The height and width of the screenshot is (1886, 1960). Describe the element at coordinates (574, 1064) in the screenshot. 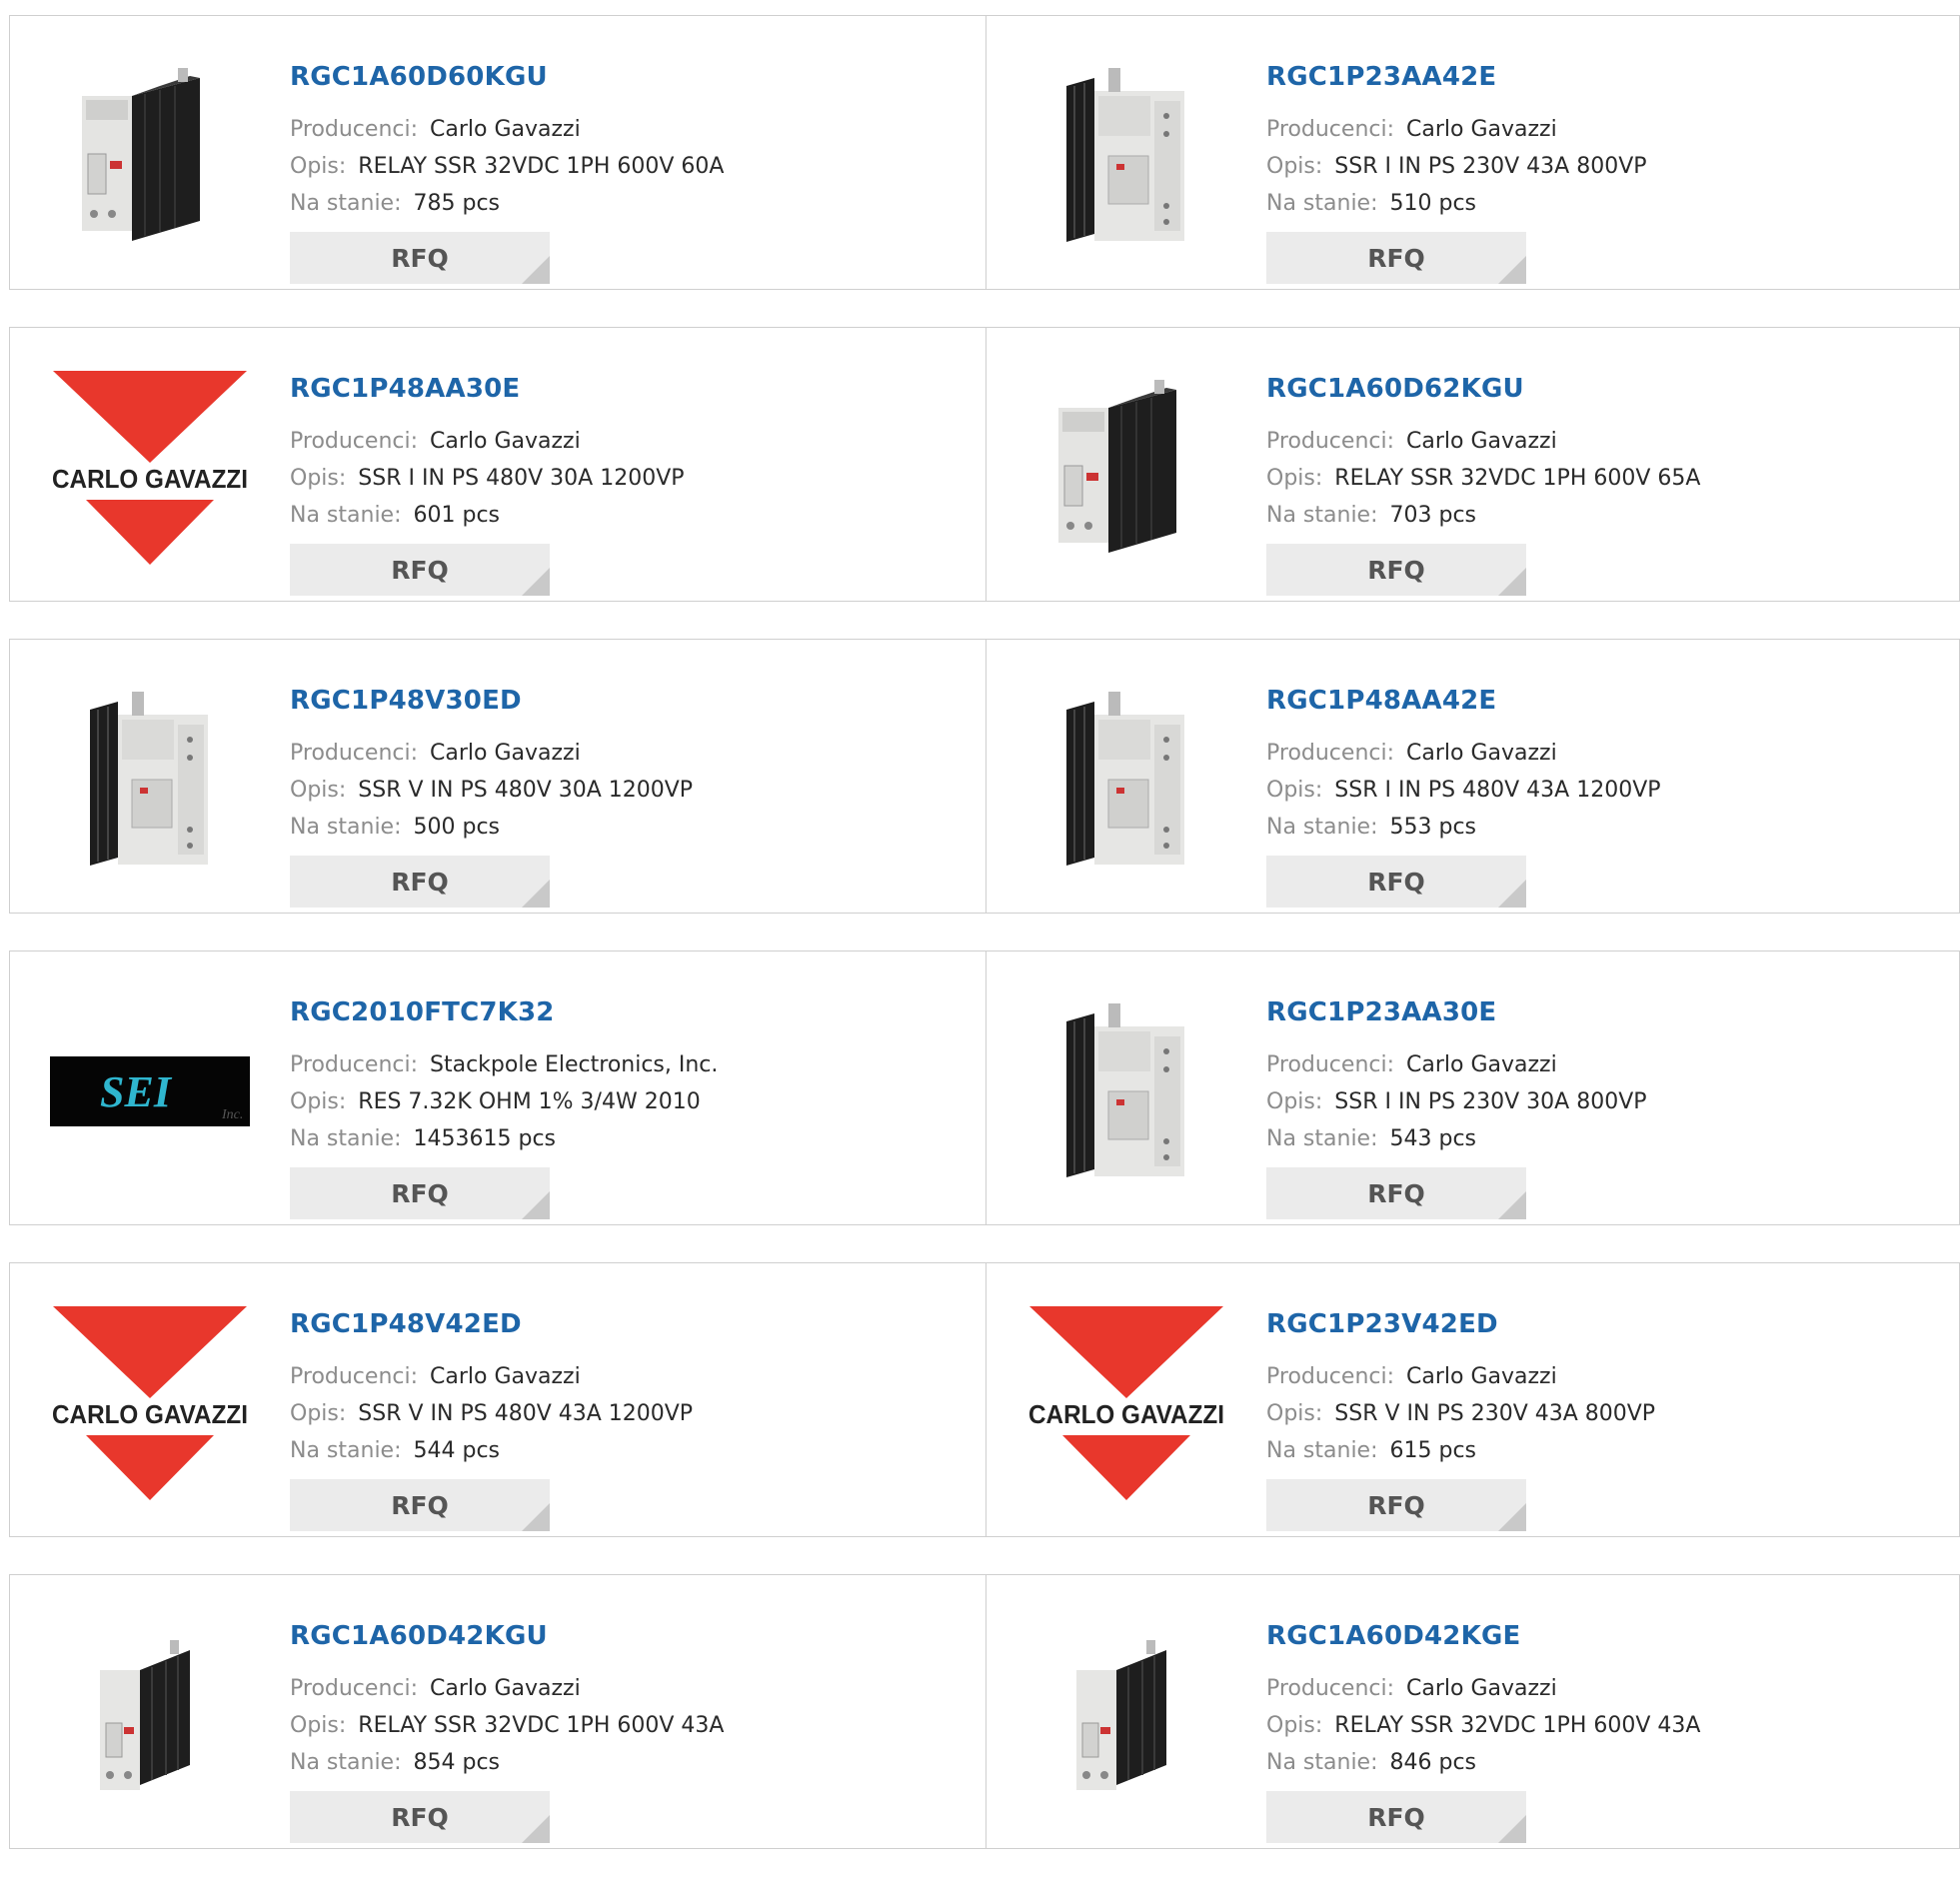

I see `manufacturer-value: Stackpole Electronics, Inc.` at that location.